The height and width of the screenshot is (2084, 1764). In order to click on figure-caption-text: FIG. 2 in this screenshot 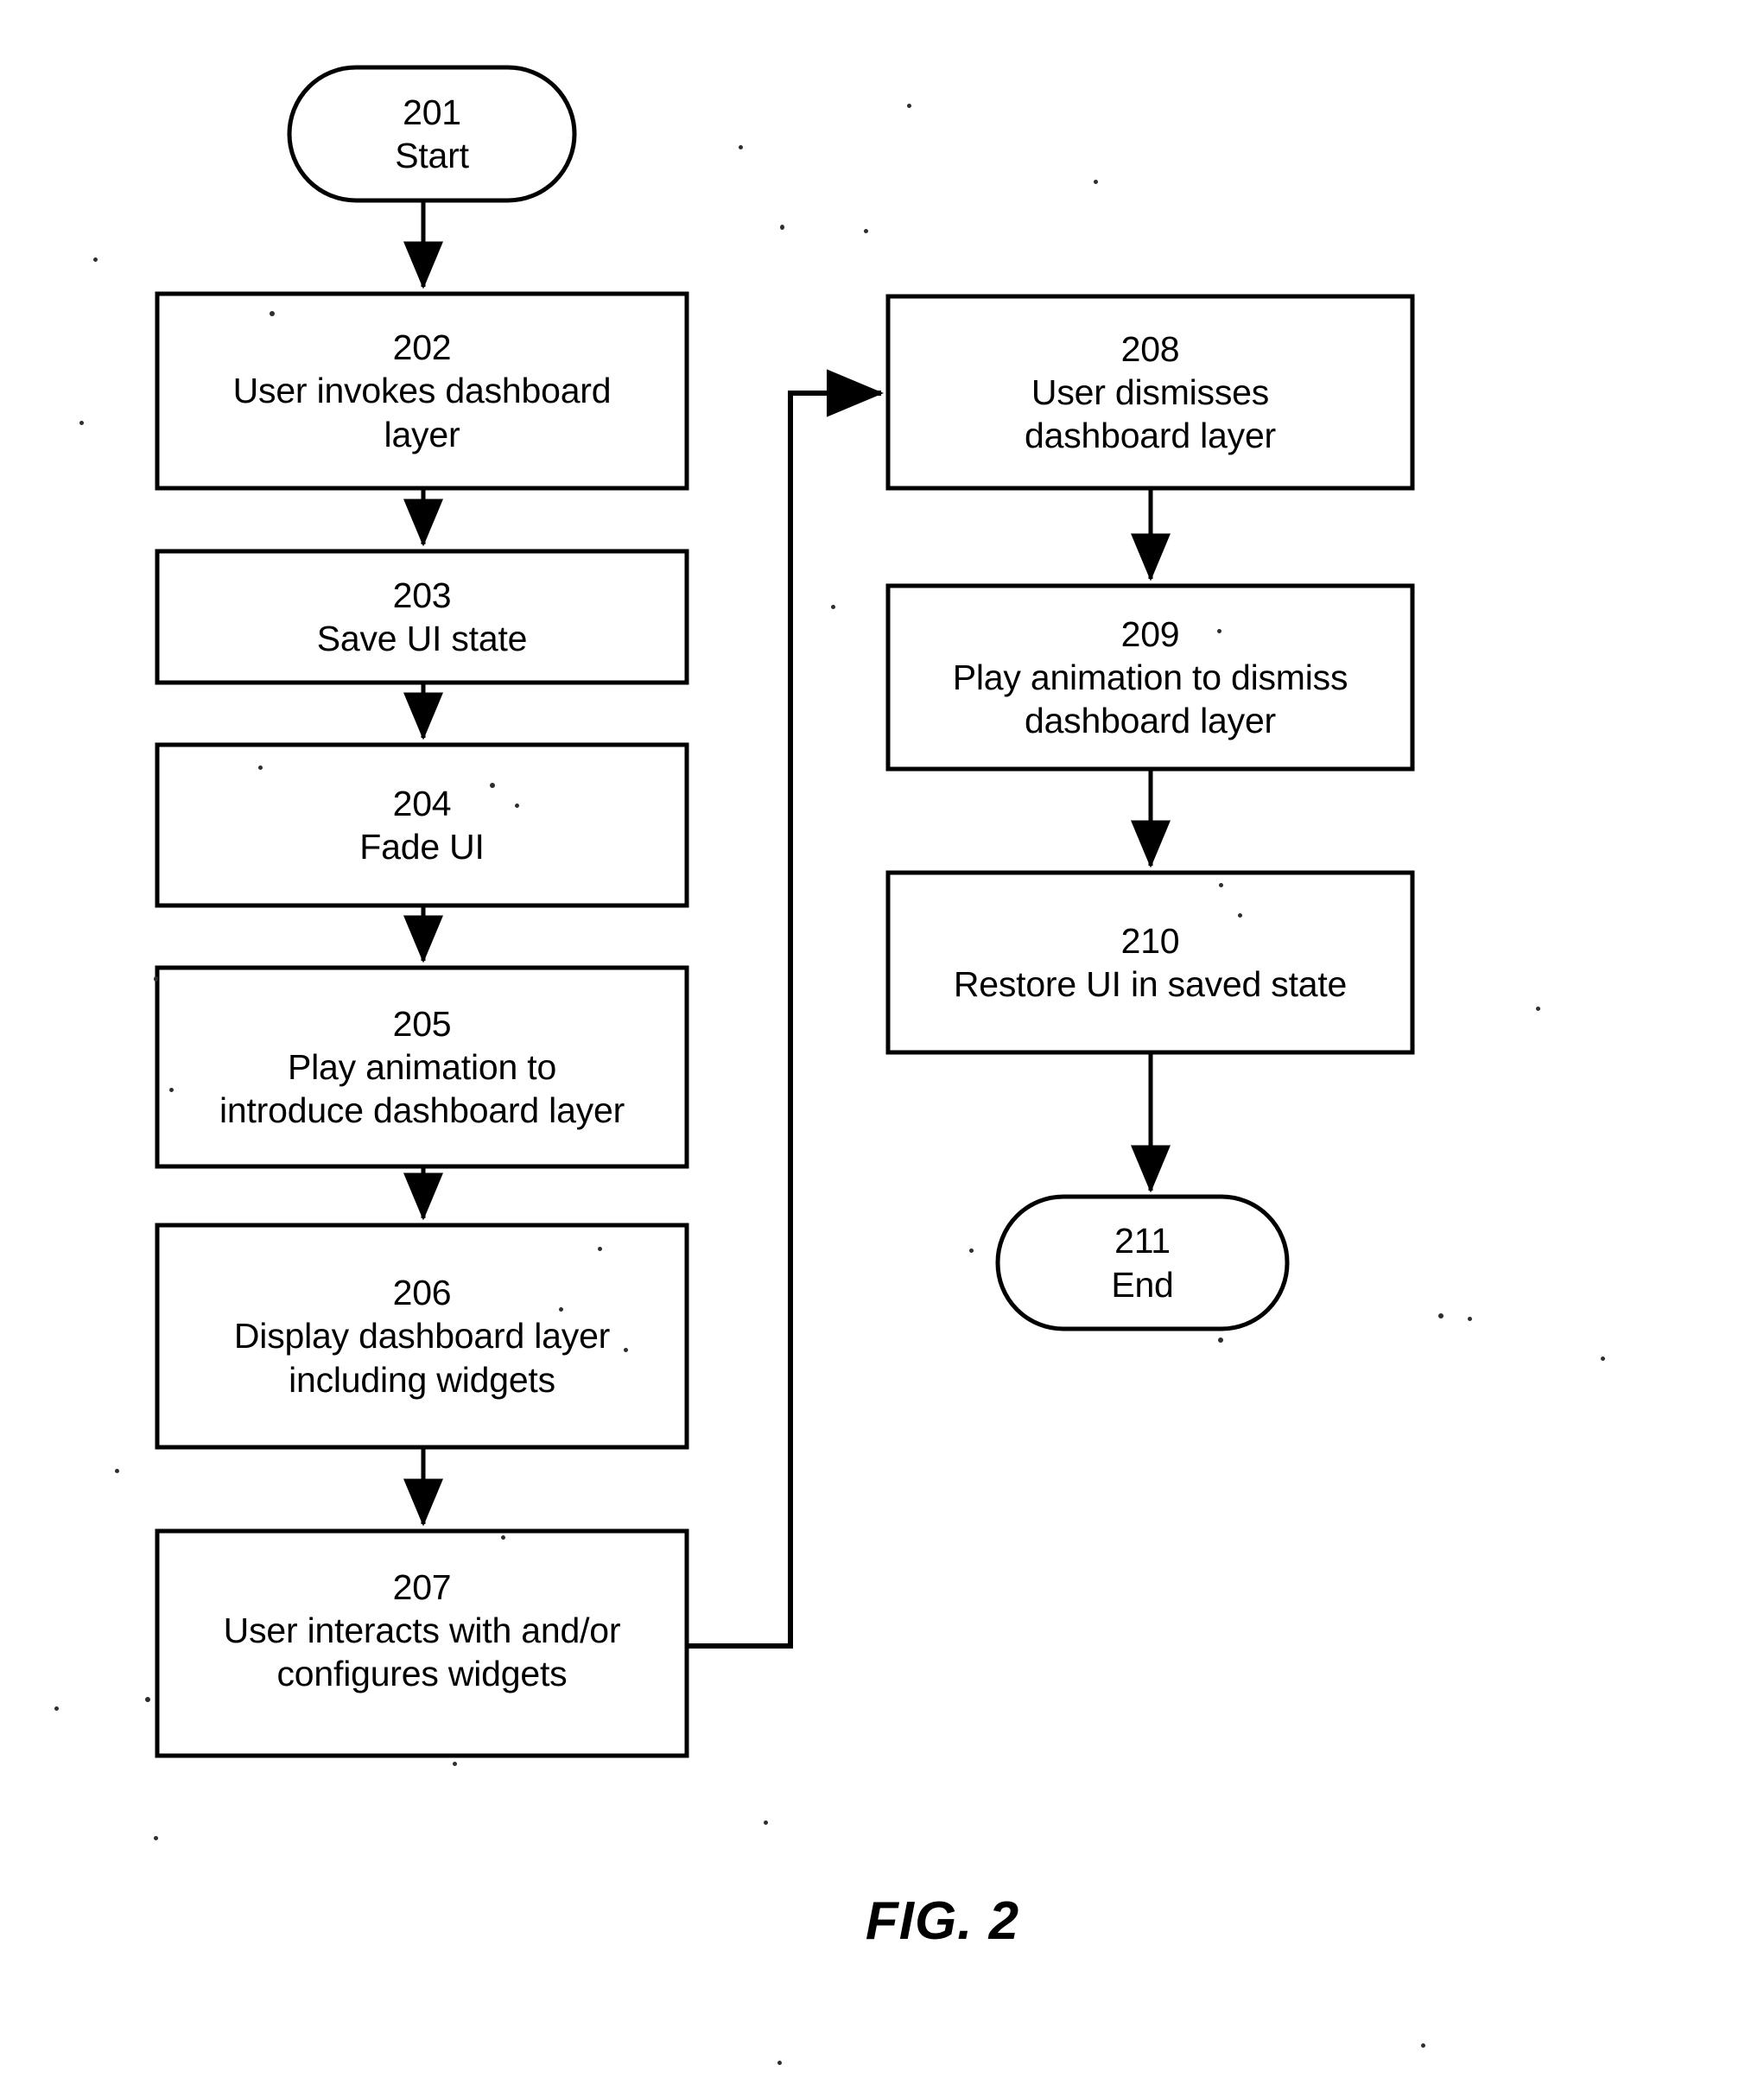, I will do `click(942, 1921)`.